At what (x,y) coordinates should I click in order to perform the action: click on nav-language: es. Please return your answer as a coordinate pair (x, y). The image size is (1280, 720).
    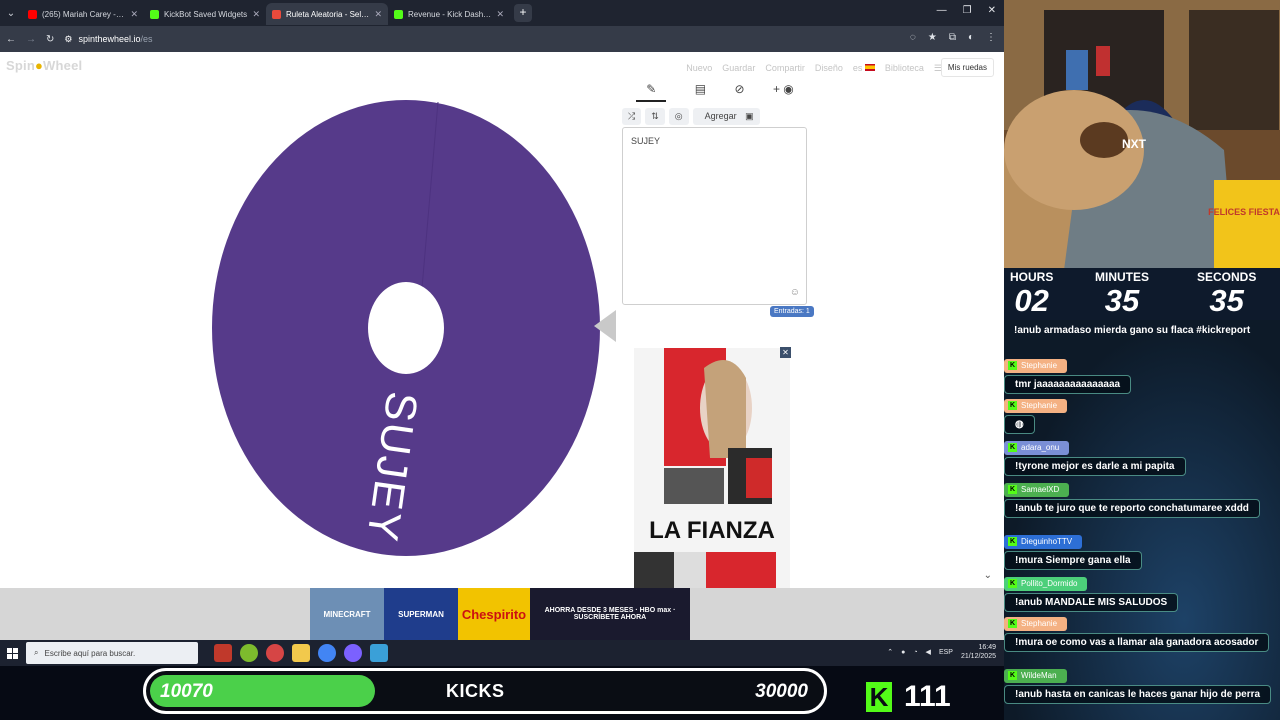
    Looking at the image, I should click on (864, 68).